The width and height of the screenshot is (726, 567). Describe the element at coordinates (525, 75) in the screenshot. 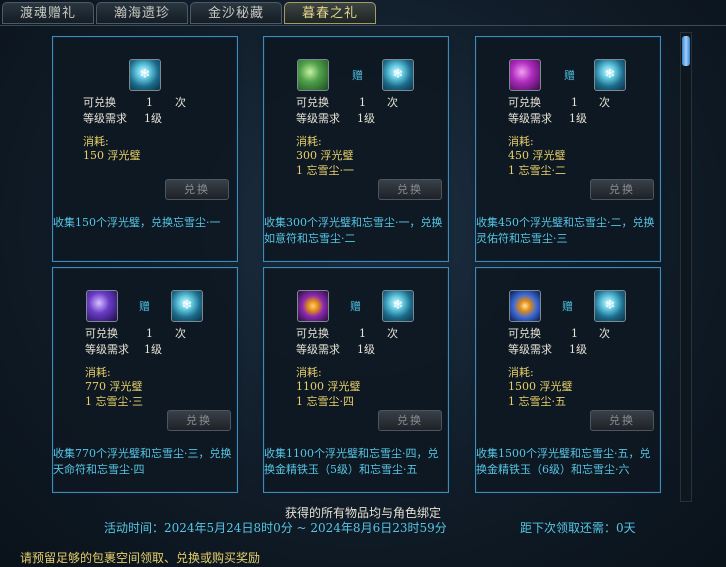

I see `magenta-talisman-icon` at that location.